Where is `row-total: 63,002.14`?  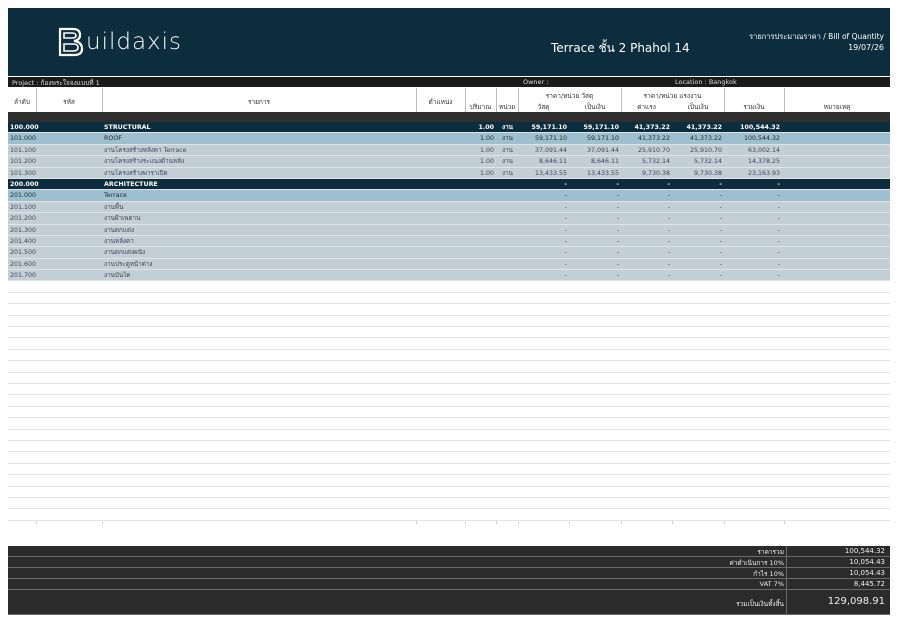 row-total: 63,002.14 is located at coordinates (763, 150).